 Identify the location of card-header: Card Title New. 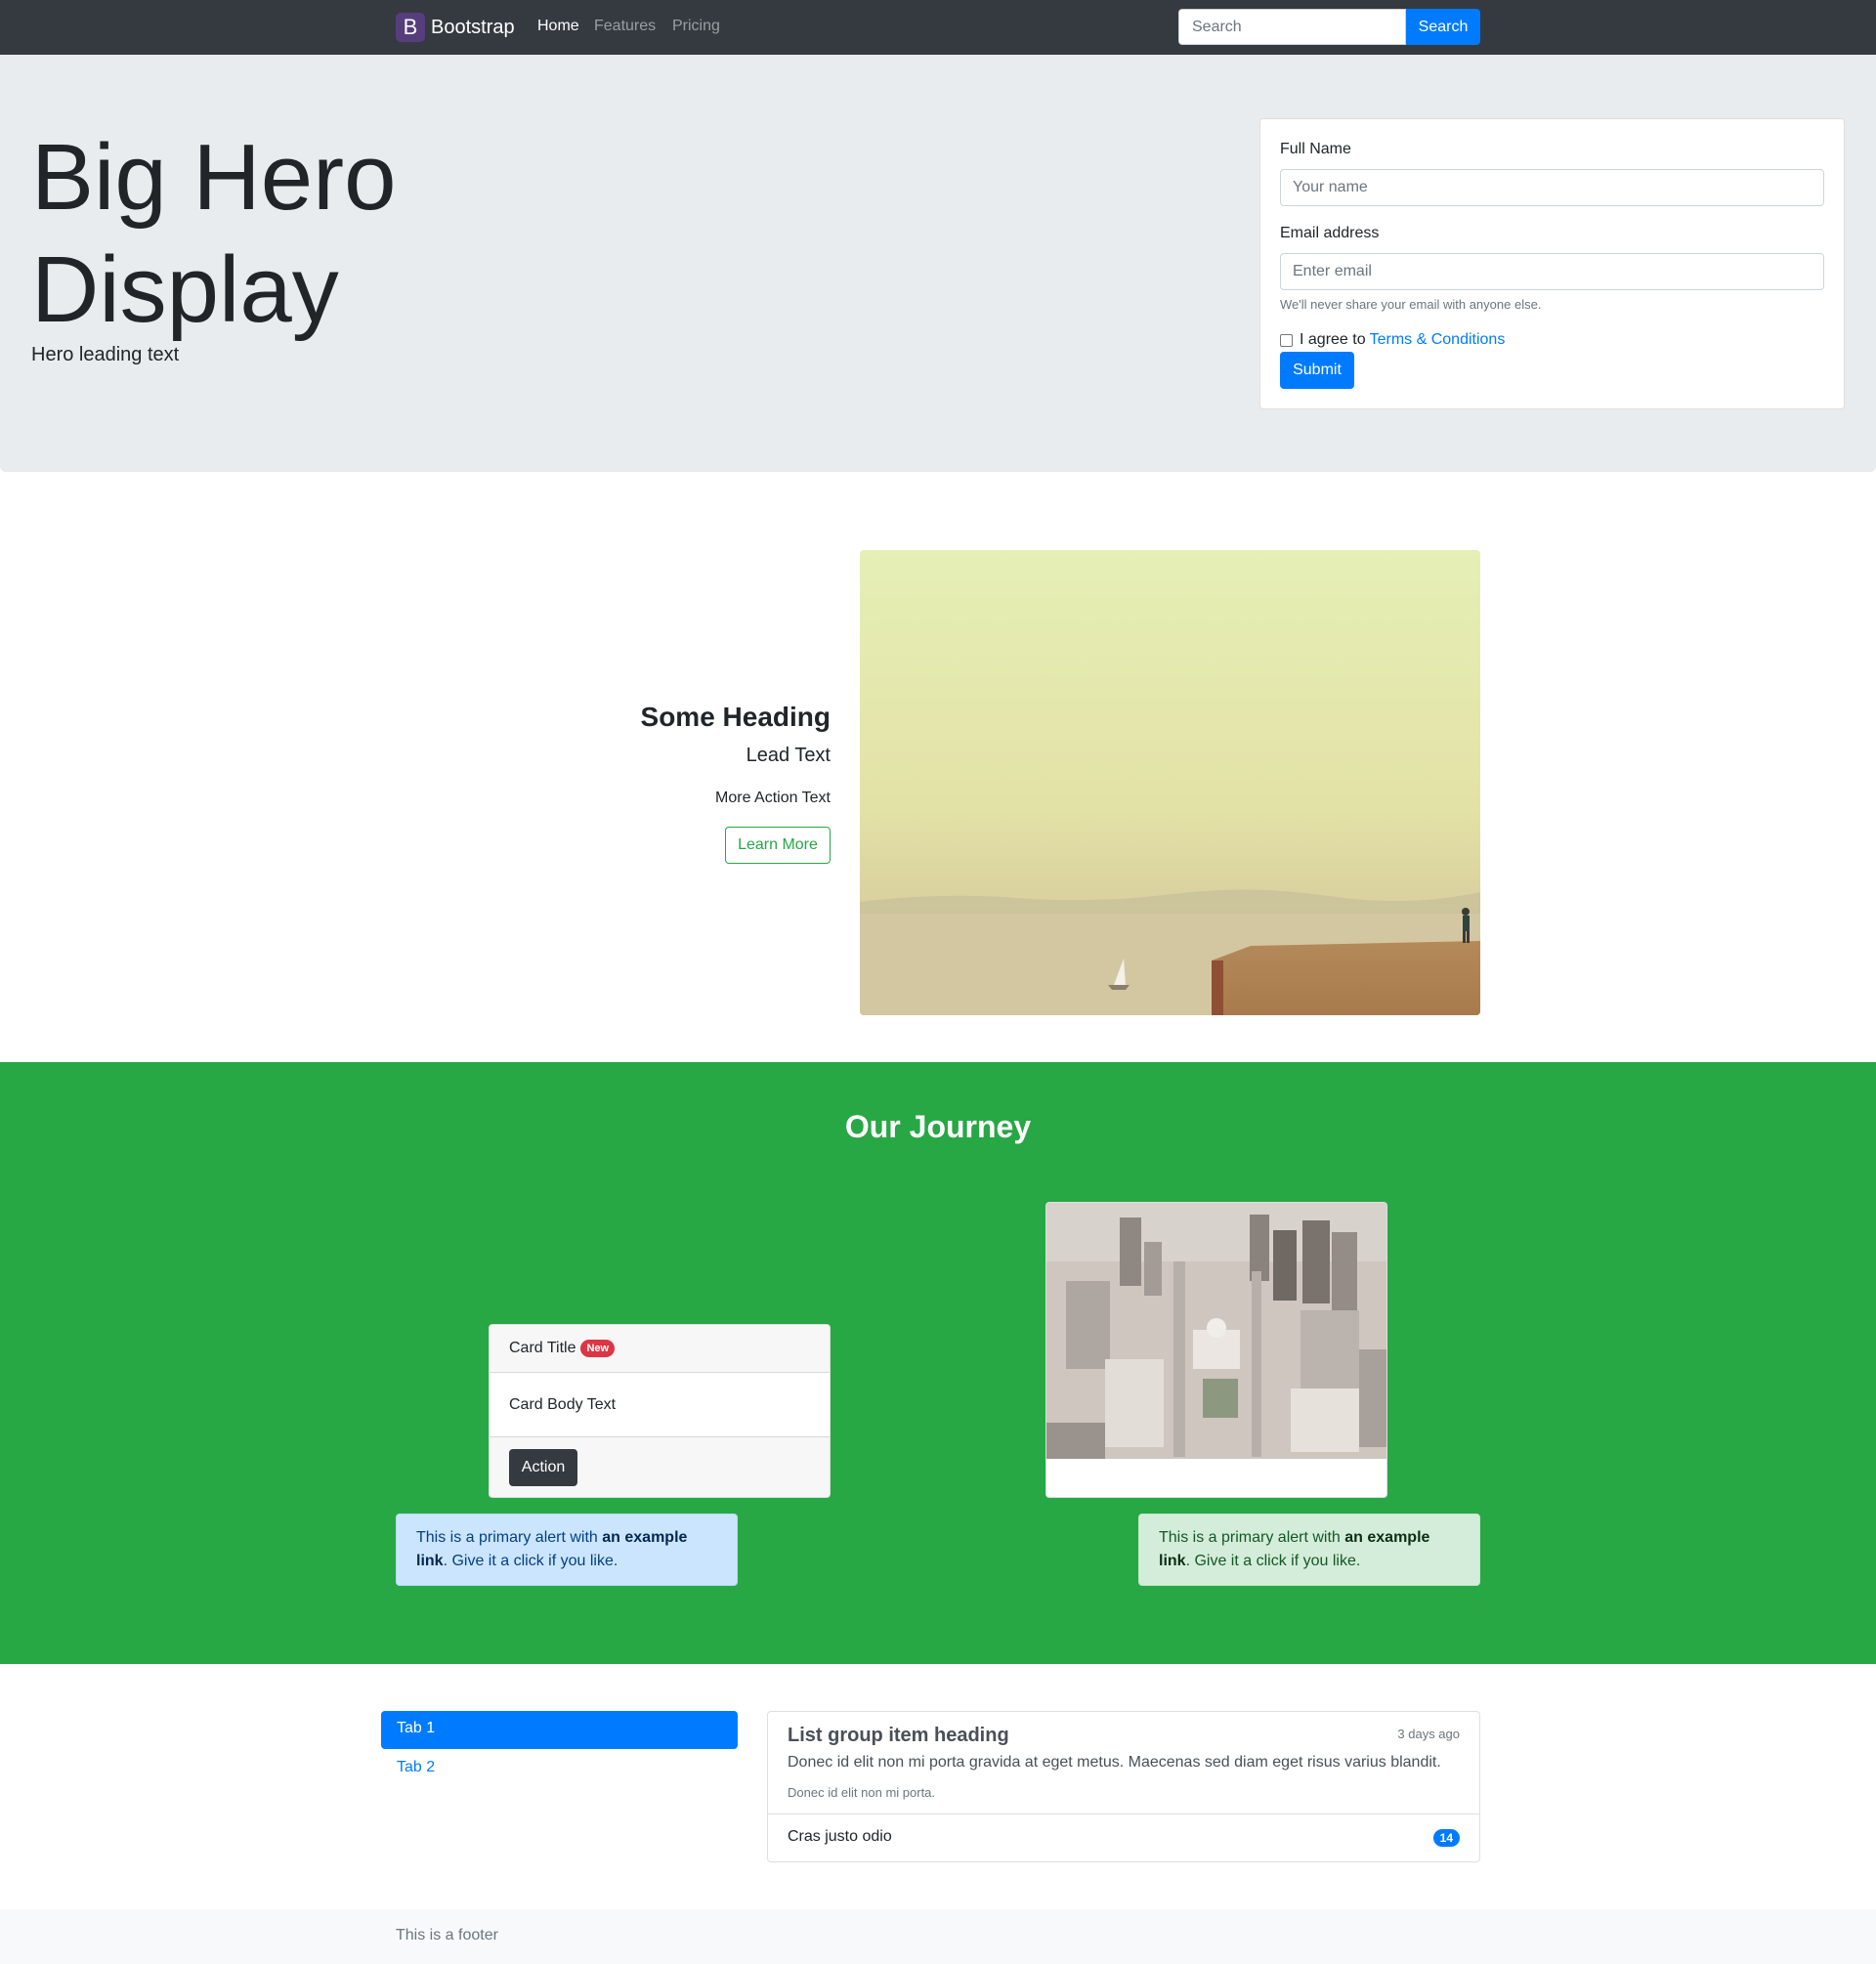
(660, 1349).